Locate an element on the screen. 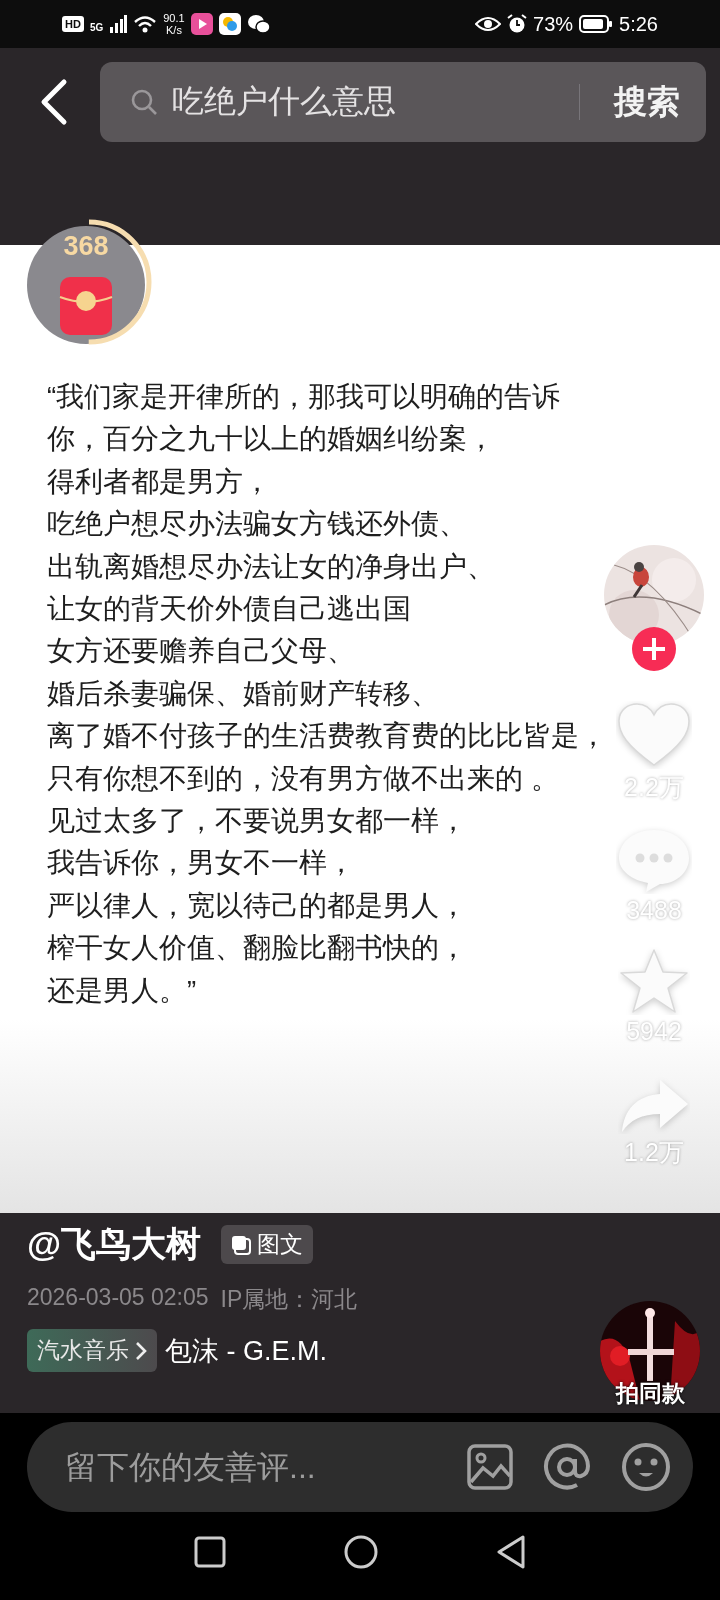 The width and height of the screenshot is (720, 1600). image-text-icon is located at coordinates (241, 1244).